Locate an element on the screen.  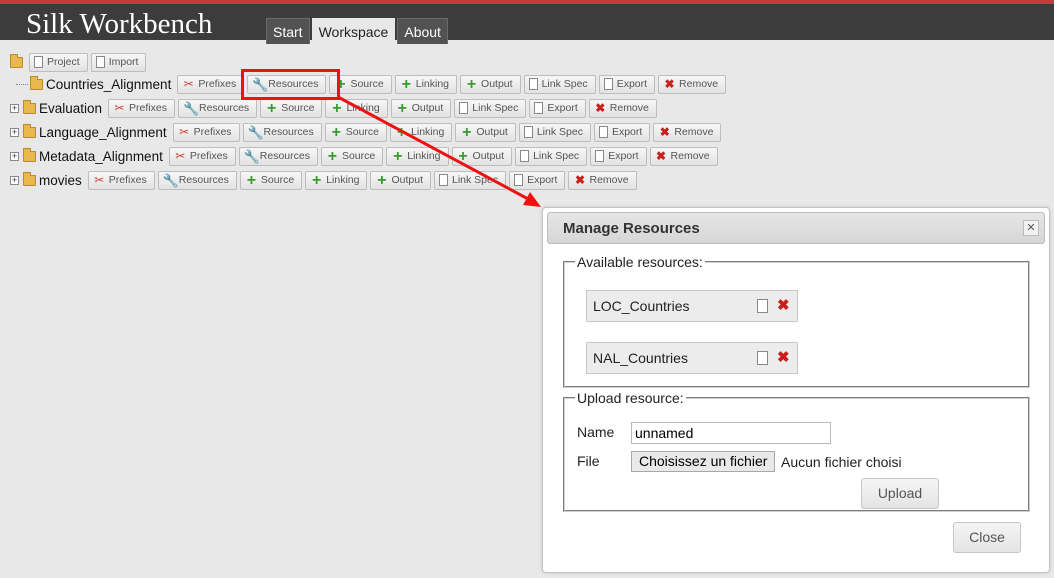
upload-resource-legend: Upload resource: is located at coordinates (630, 398).